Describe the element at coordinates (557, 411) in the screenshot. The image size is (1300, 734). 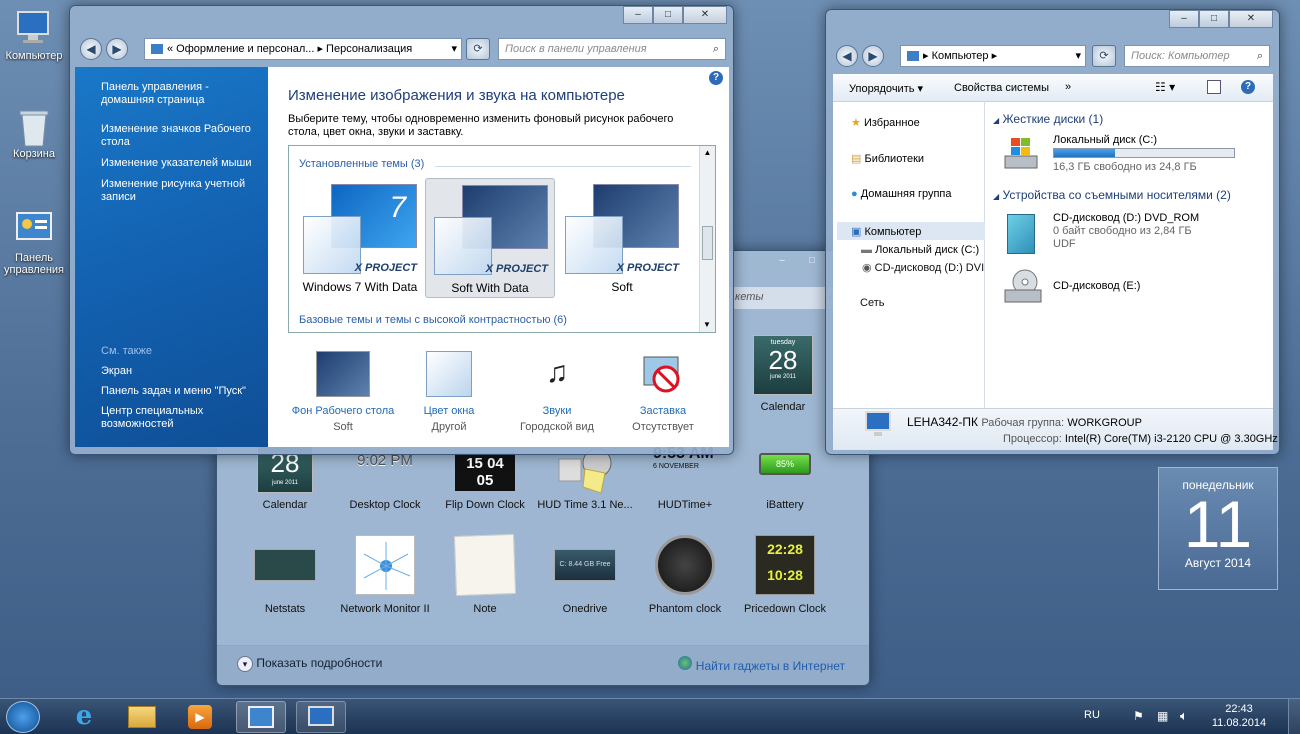
I see `setting-label: Звуки` at that location.